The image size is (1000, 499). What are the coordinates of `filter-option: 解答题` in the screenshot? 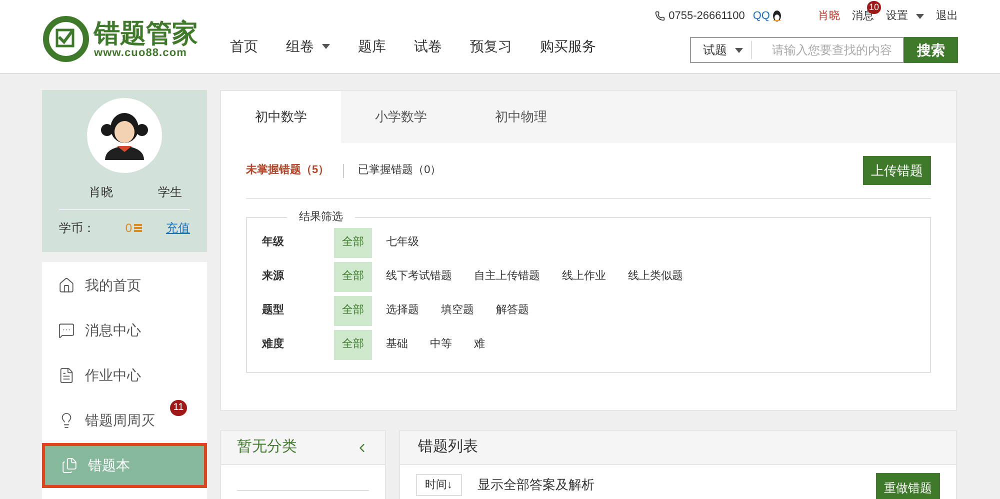 It's located at (512, 311).